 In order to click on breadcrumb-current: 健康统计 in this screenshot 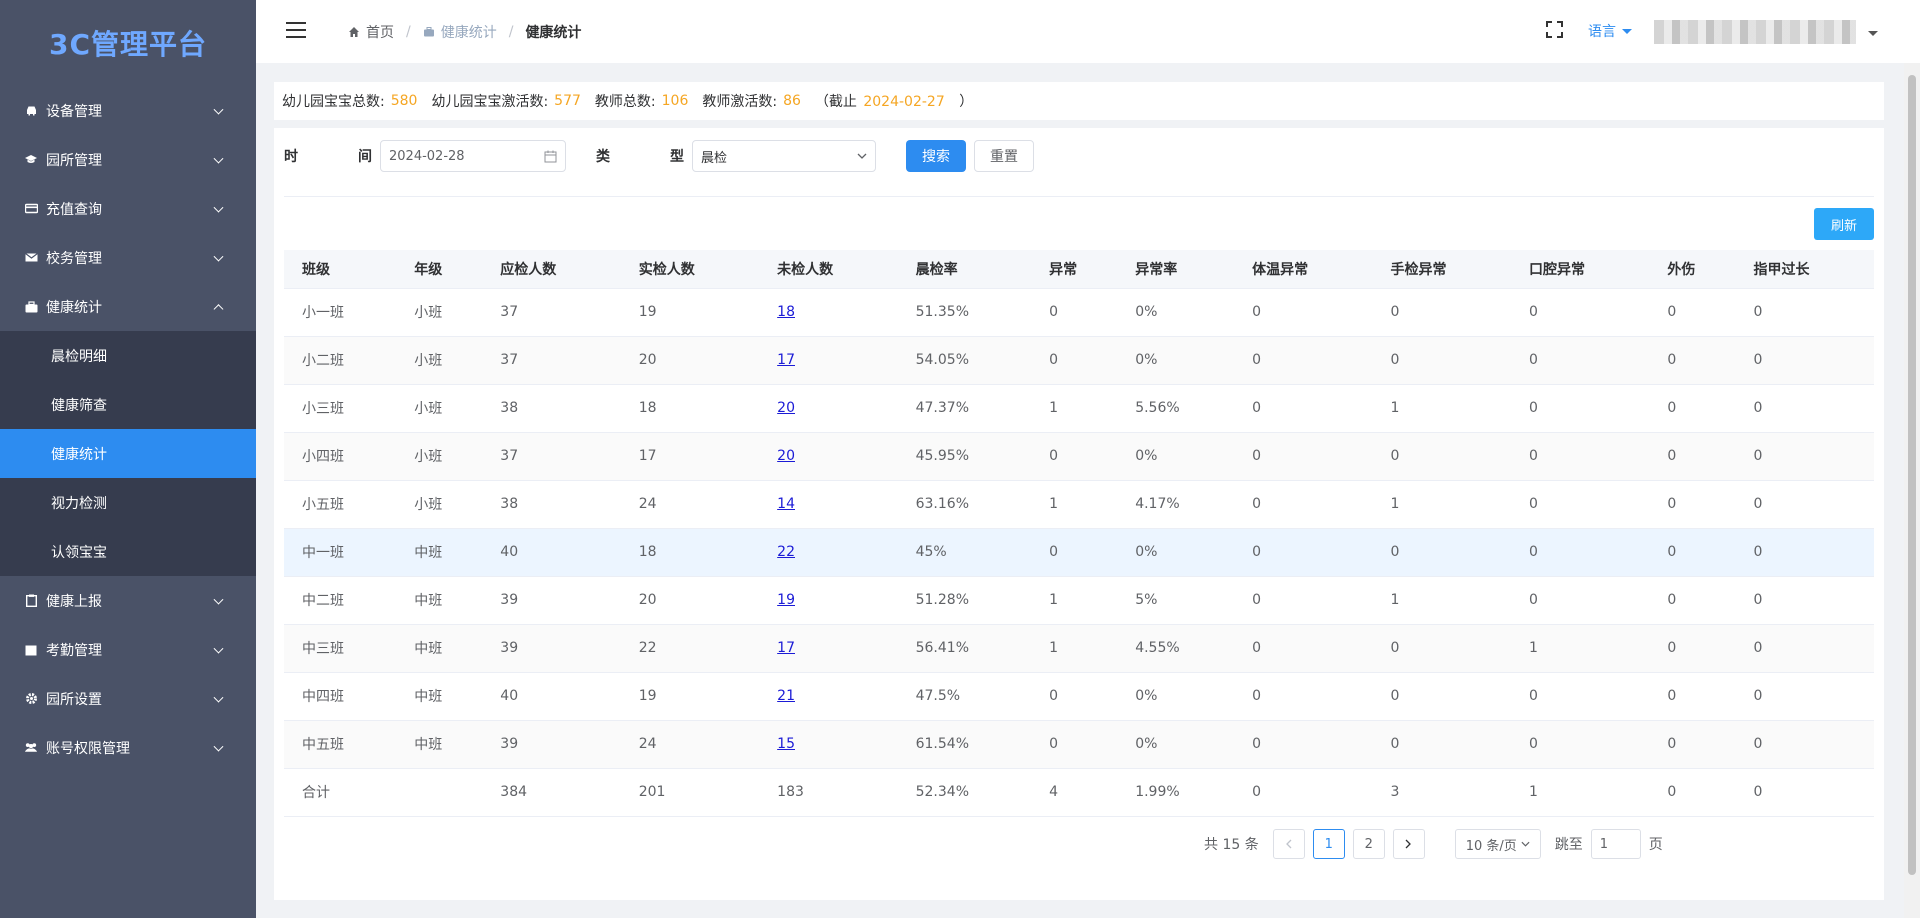, I will do `click(553, 33)`.